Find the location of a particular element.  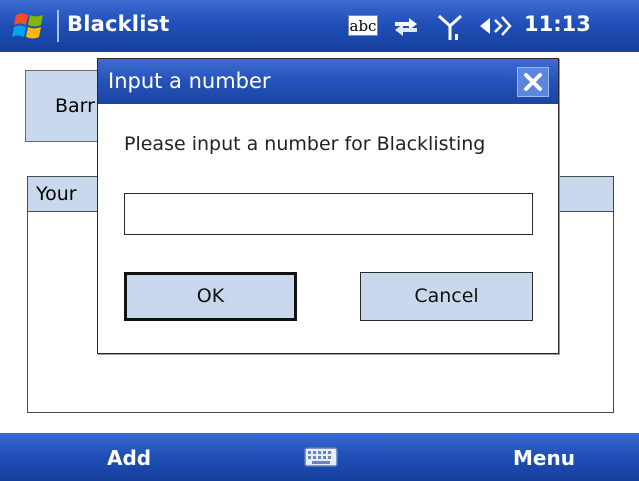

title-bar: Blacklist abc 11:13 is located at coordinates (319, 26).